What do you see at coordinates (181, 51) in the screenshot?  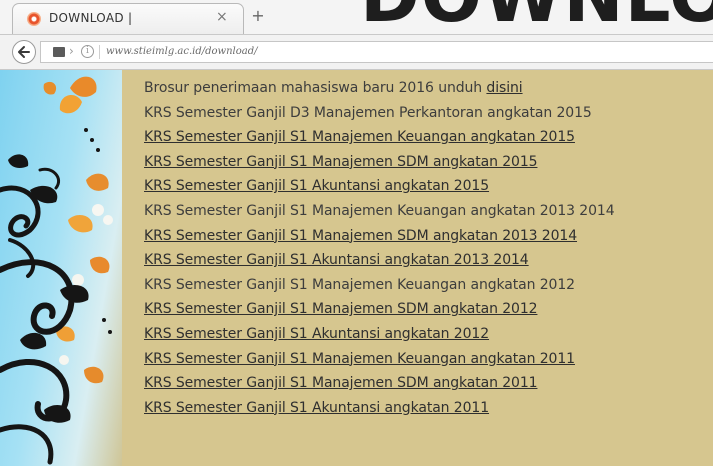 I see `url-text: www.stieimlg.ac.id/download/` at bounding box center [181, 51].